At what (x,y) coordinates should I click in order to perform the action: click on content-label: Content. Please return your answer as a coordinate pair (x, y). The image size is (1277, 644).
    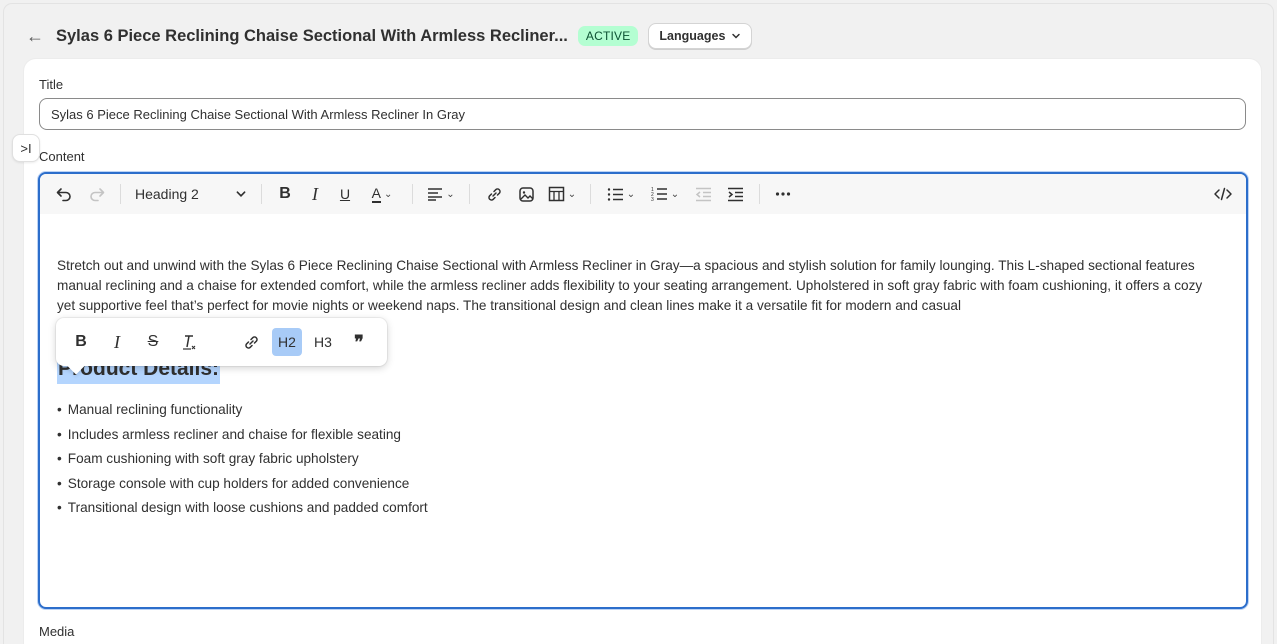
    Looking at the image, I should click on (62, 156).